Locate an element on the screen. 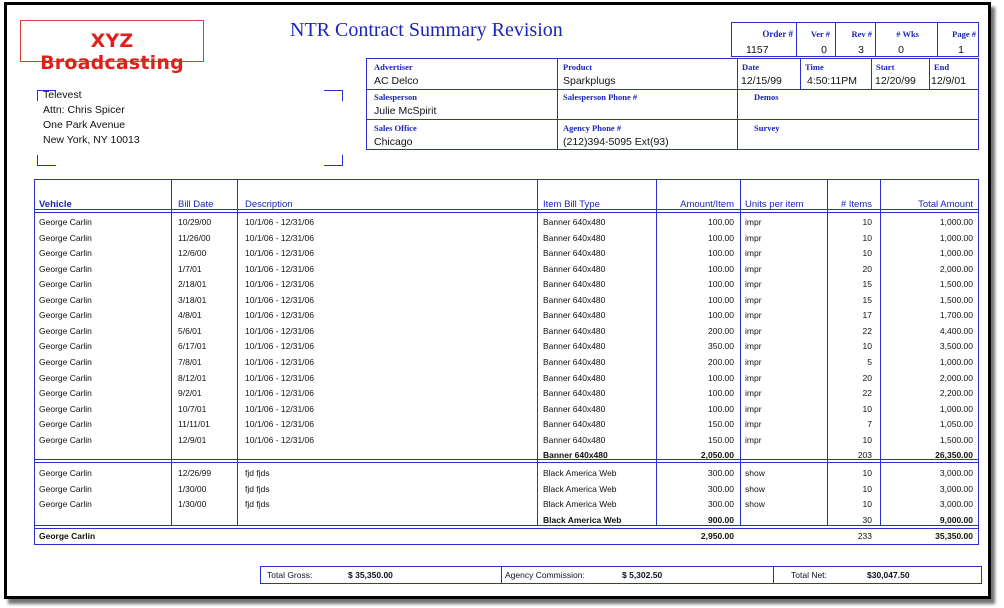 The width and height of the screenshot is (1004, 608). table-row-bill-date: 12/26/99 is located at coordinates (195, 473).